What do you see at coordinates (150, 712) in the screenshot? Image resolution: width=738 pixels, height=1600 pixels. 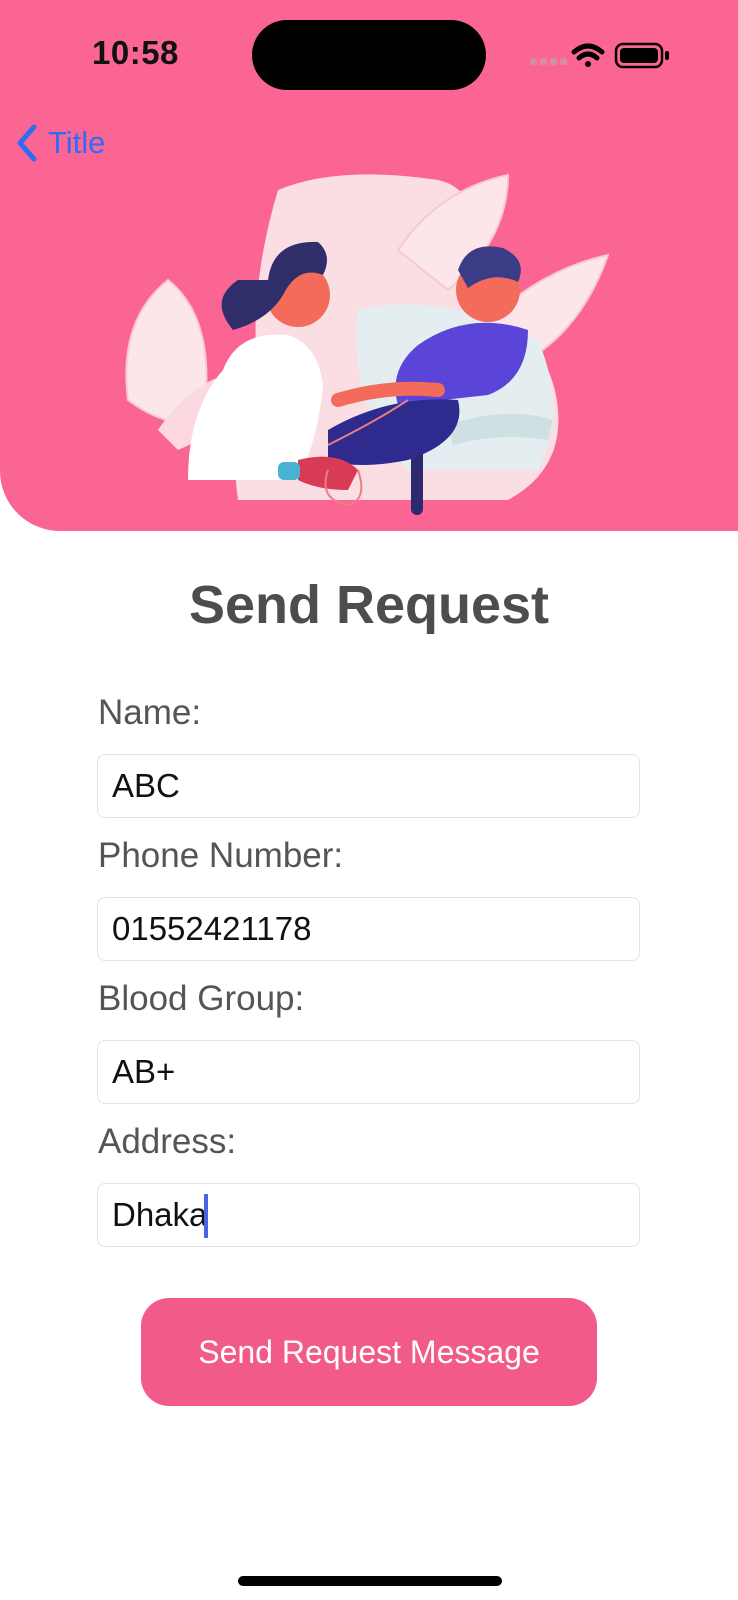 I see `name-label: Name:` at bounding box center [150, 712].